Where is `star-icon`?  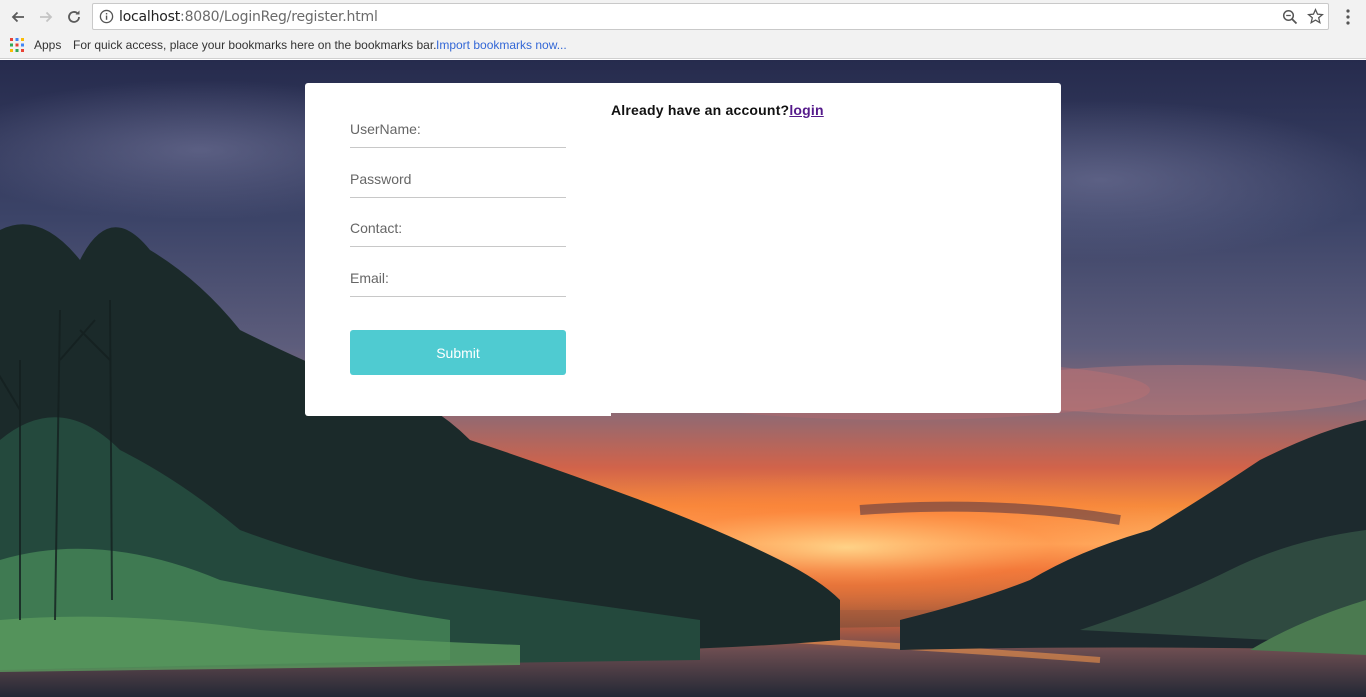
star-icon is located at coordinates (1315, 16).